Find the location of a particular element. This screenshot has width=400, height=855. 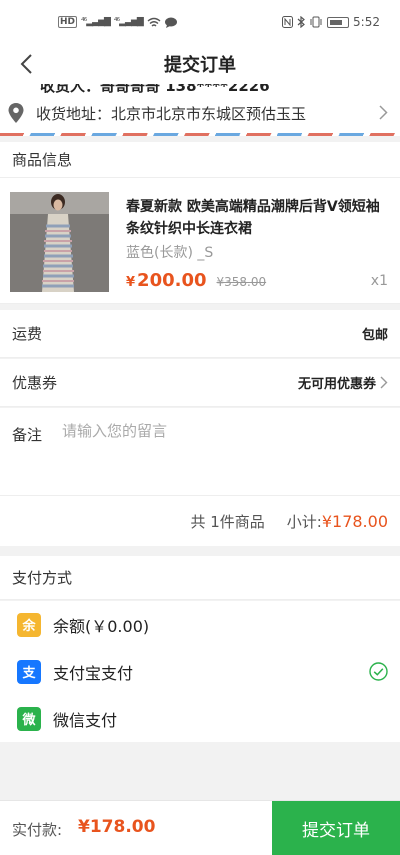

subtotal-row: 共 1件商品 小计: ¥178.00 is located at coordinates (200, 521).